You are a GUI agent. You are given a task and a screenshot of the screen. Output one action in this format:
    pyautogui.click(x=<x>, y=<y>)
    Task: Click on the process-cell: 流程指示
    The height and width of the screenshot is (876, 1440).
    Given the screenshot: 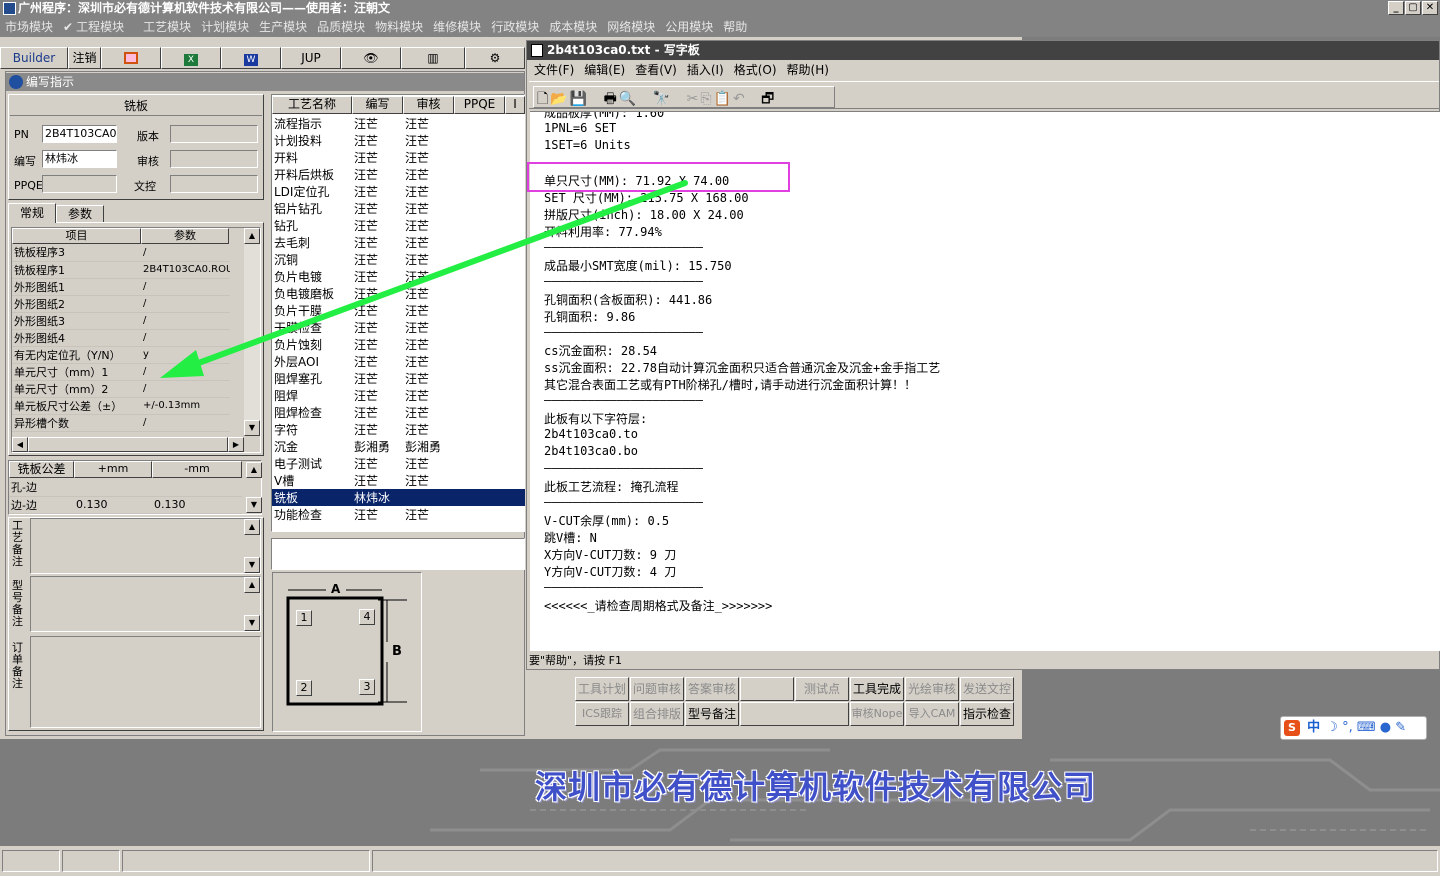 What is the action you would take?
    pyautogui.click(x=312, y=123)
    